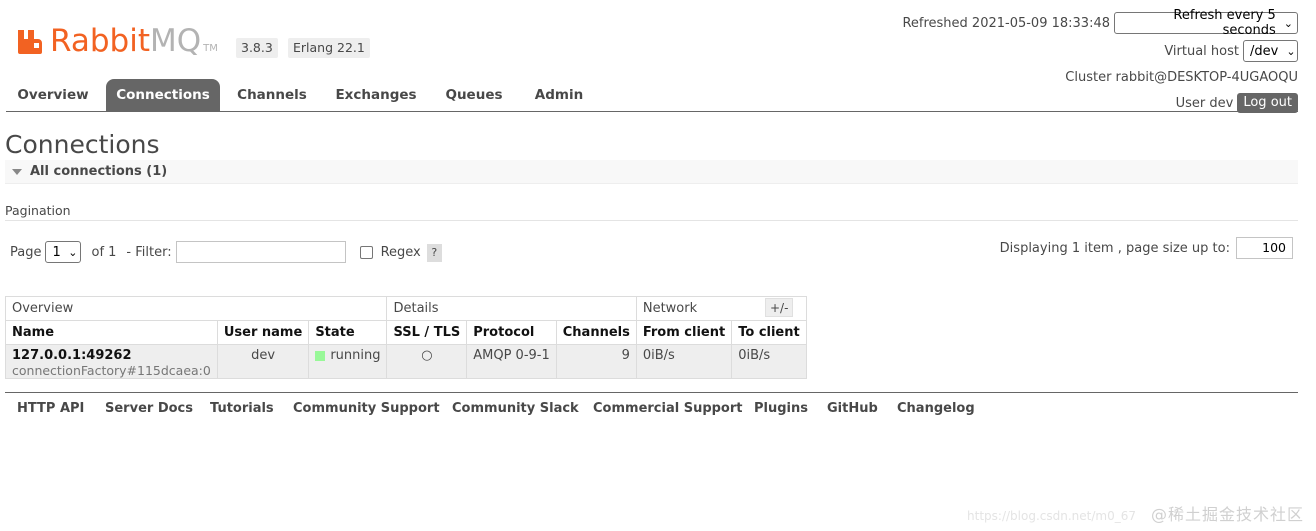 The height and width of the screenshot is (531, 1316). I want to click on connection-link: 127.0.0.1:49262, so click(111, 355).